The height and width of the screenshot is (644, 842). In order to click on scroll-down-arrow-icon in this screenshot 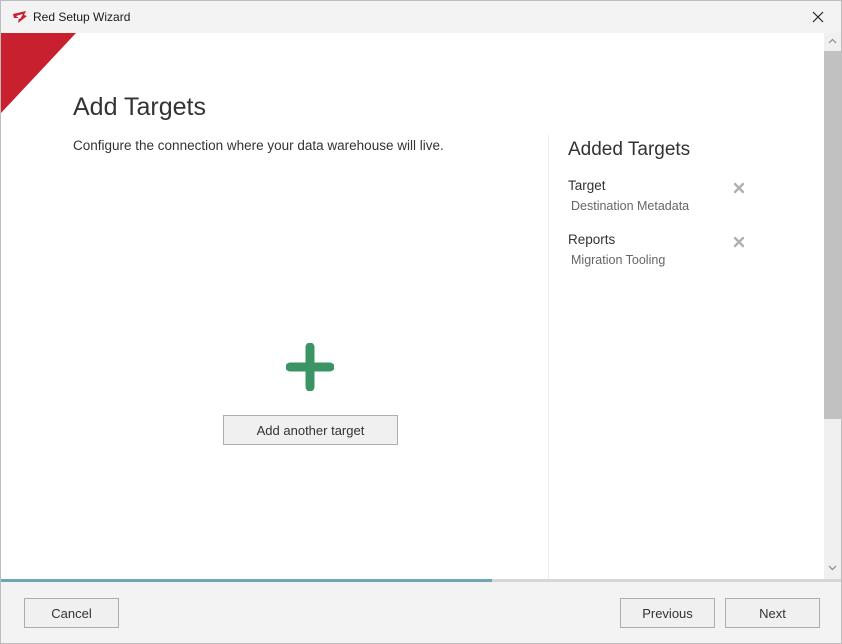, I will do `click(832, 568)`.